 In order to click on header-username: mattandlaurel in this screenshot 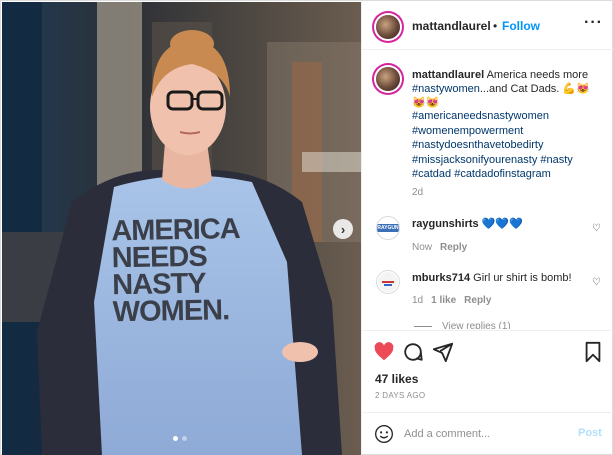, I will do `click(451, 26)`.